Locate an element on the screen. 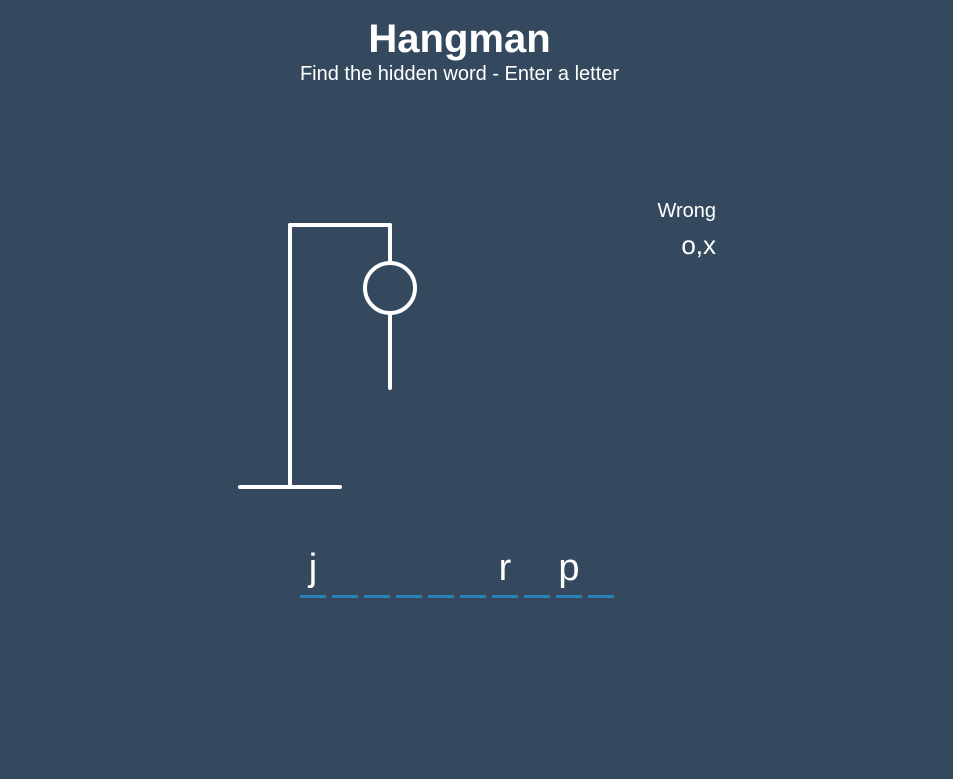  letter-slot: j is located at coordinates (313, 572).